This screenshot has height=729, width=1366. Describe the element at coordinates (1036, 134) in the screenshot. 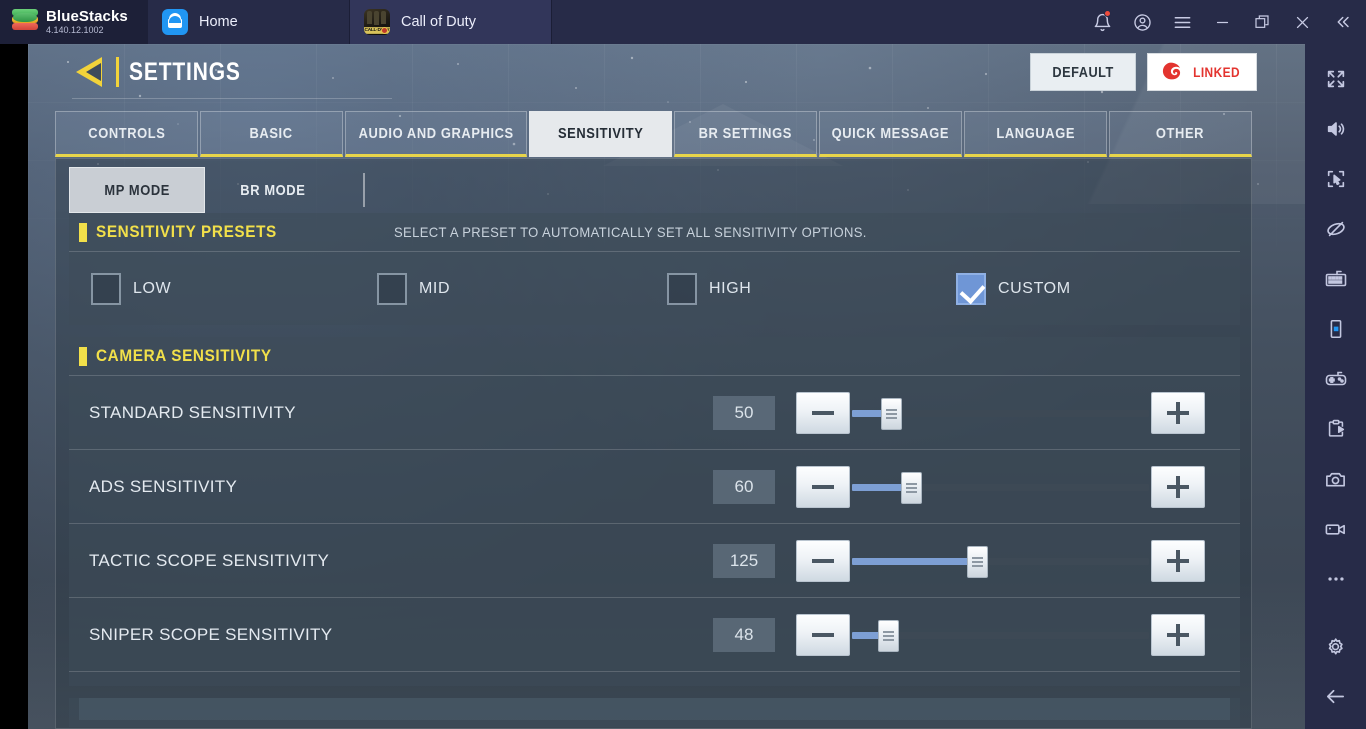

I see `tab-language: LANGUAGE` at that location.